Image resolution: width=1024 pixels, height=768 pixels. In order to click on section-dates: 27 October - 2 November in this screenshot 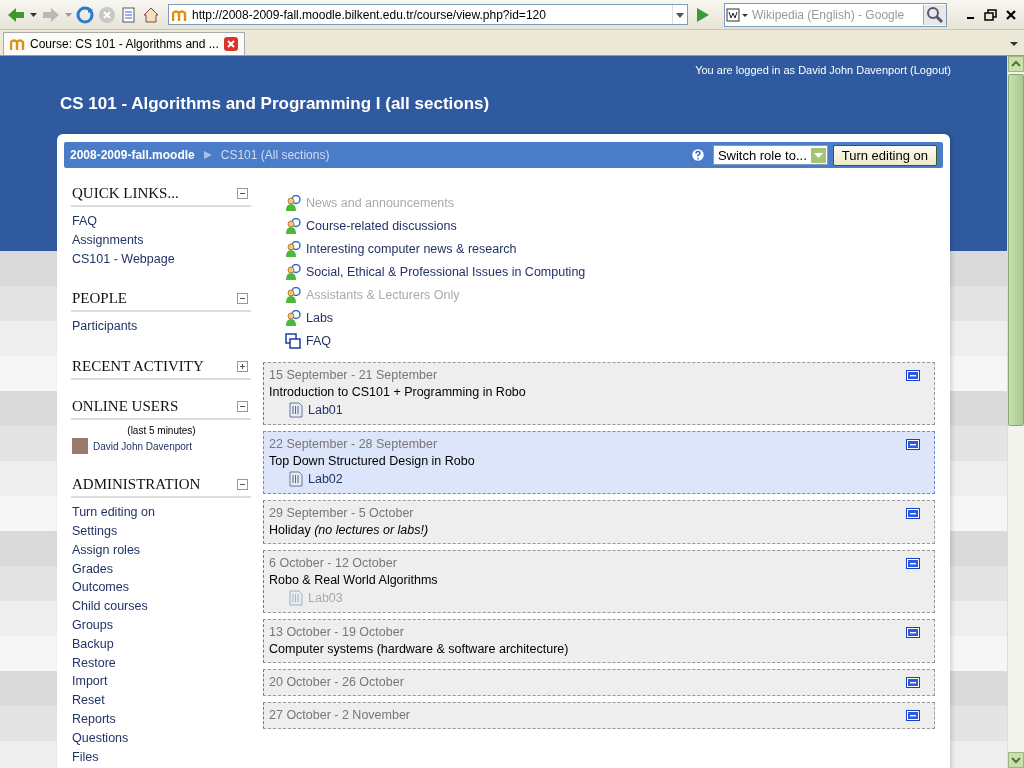, I will do `click(340, 715)`.